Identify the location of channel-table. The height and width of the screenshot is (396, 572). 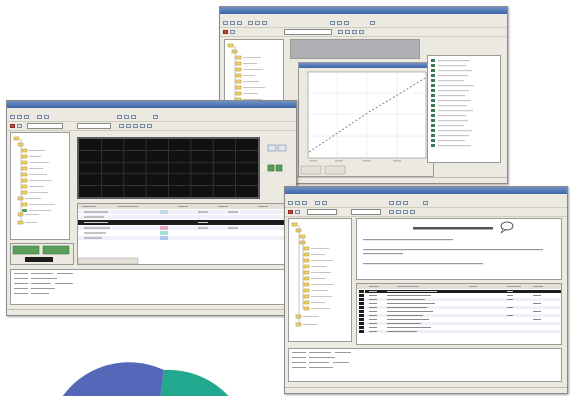
(185, 234).